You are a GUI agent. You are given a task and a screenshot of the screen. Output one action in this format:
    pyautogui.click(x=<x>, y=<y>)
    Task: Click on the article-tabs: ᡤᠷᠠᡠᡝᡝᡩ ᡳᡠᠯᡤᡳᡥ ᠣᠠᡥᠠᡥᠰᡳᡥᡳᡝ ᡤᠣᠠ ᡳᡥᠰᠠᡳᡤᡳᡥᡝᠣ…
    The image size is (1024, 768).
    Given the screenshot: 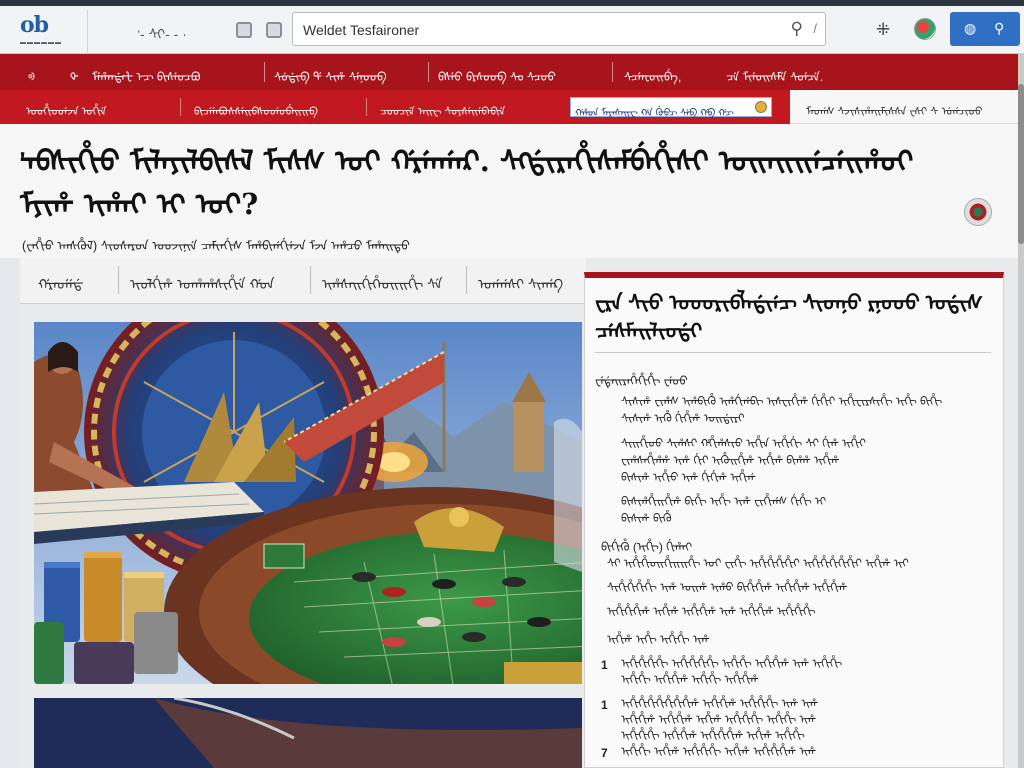 What is the action you would take?
    pyautogui.click(x=303, y=281)
    